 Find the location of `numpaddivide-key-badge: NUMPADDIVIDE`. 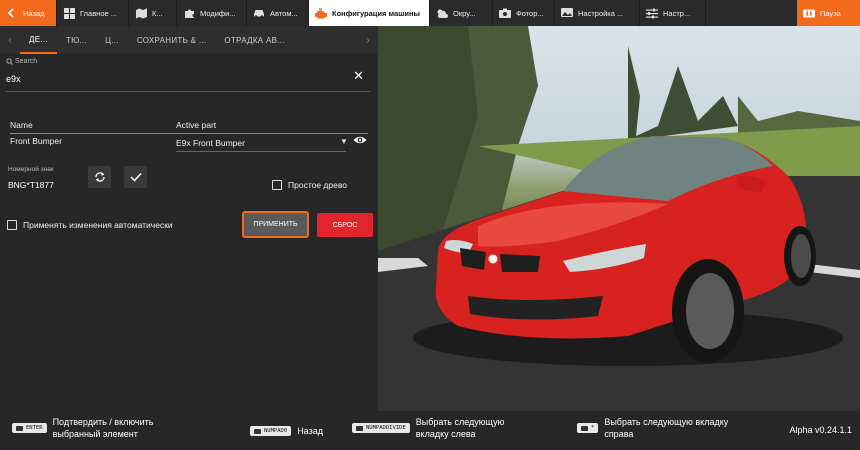

numpaddivide-key-badge: NUMPADDIVIDE is located at coordinates (381, 428).